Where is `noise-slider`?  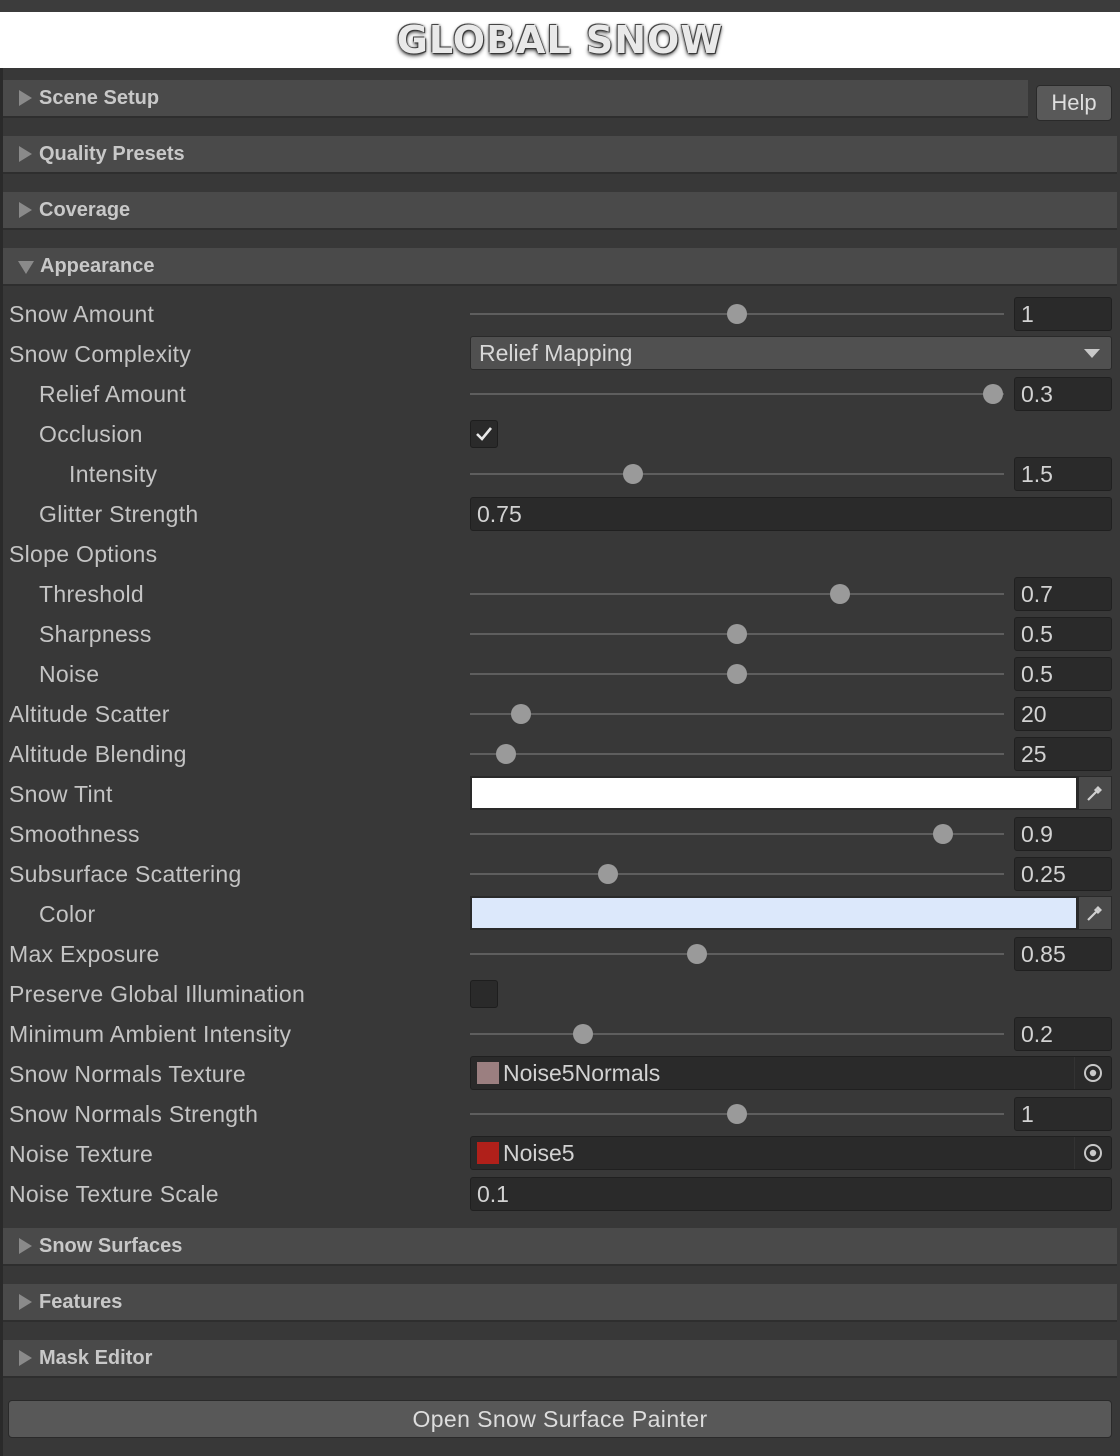 noise-slider is located at coordinates (737, 674).